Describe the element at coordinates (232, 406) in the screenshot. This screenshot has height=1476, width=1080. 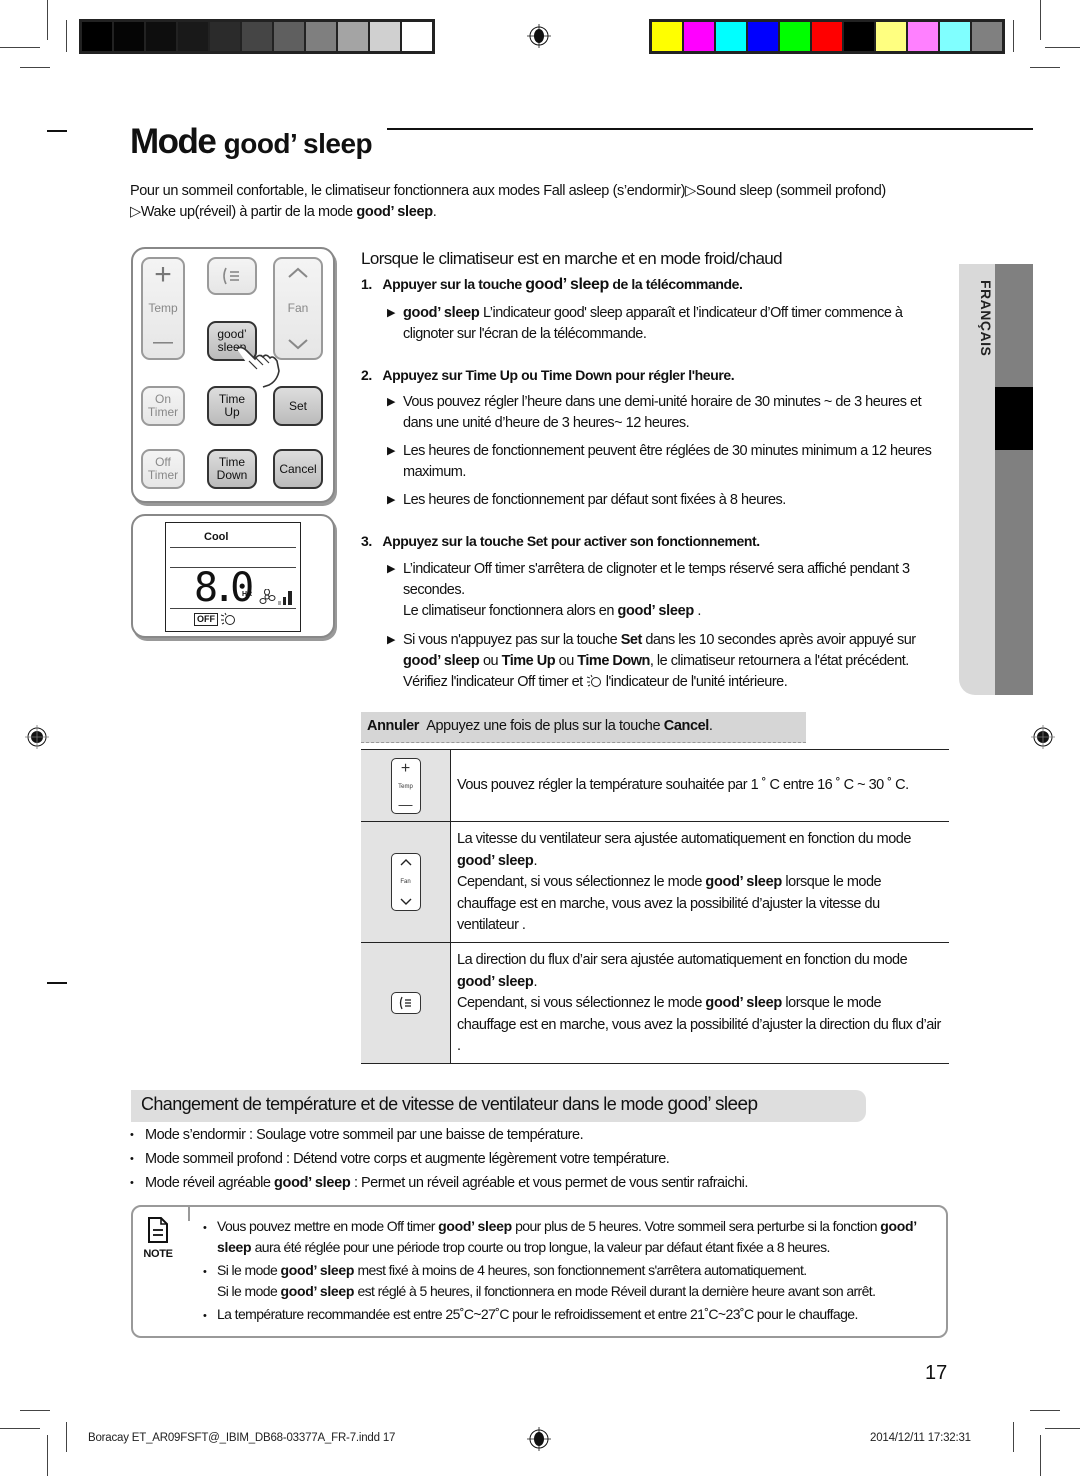
I see `time-up-button: Time Up` at that location.